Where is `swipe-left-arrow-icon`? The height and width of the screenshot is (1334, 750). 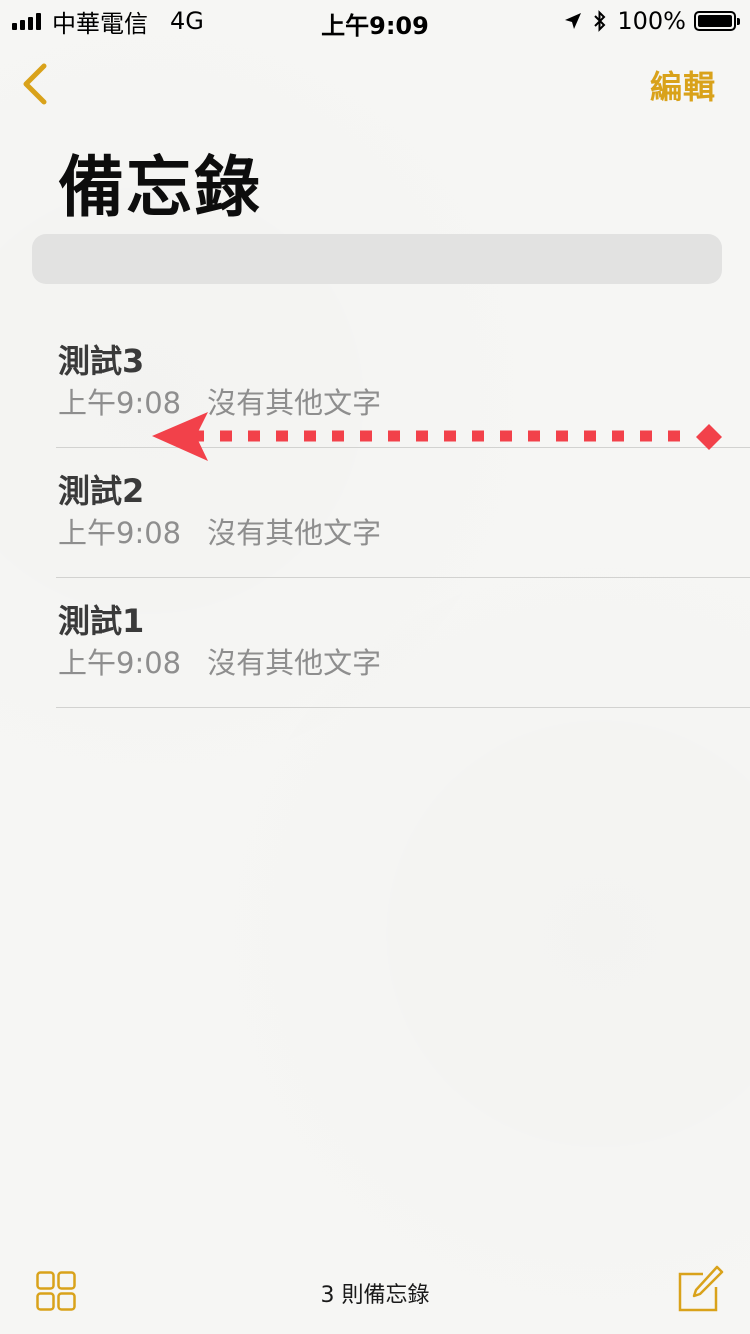 swipe-left-arrow-icon is located at coordinates (437, 436).